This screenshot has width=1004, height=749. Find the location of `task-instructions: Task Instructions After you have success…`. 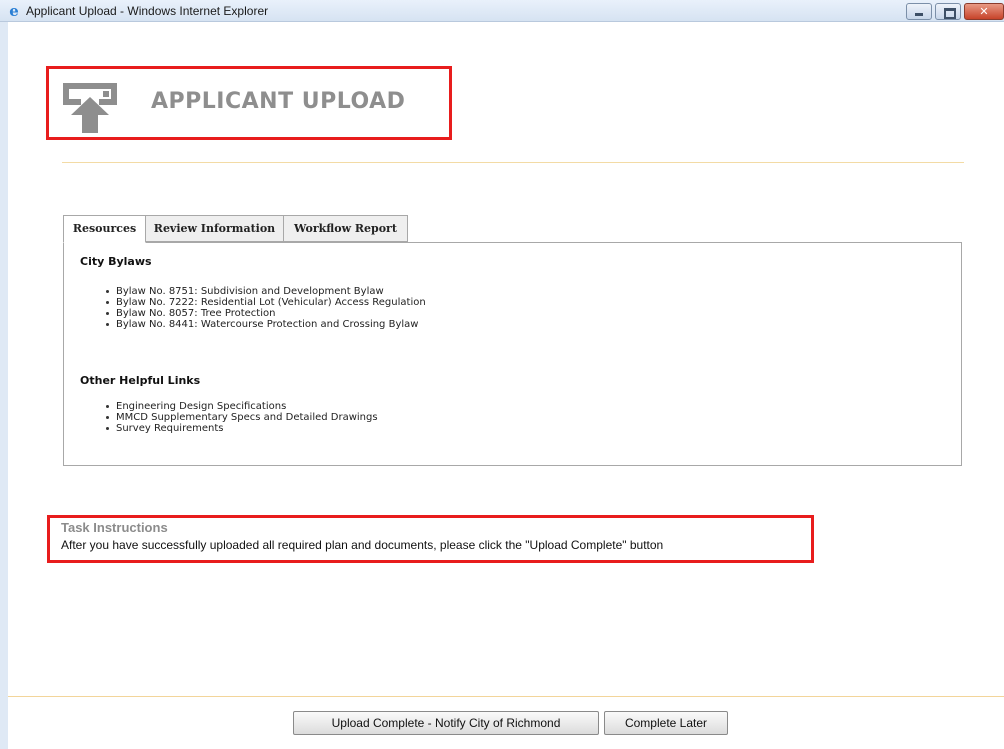

task-instructions: Task Instructions After you have success… is located at coordinates (430, 539).